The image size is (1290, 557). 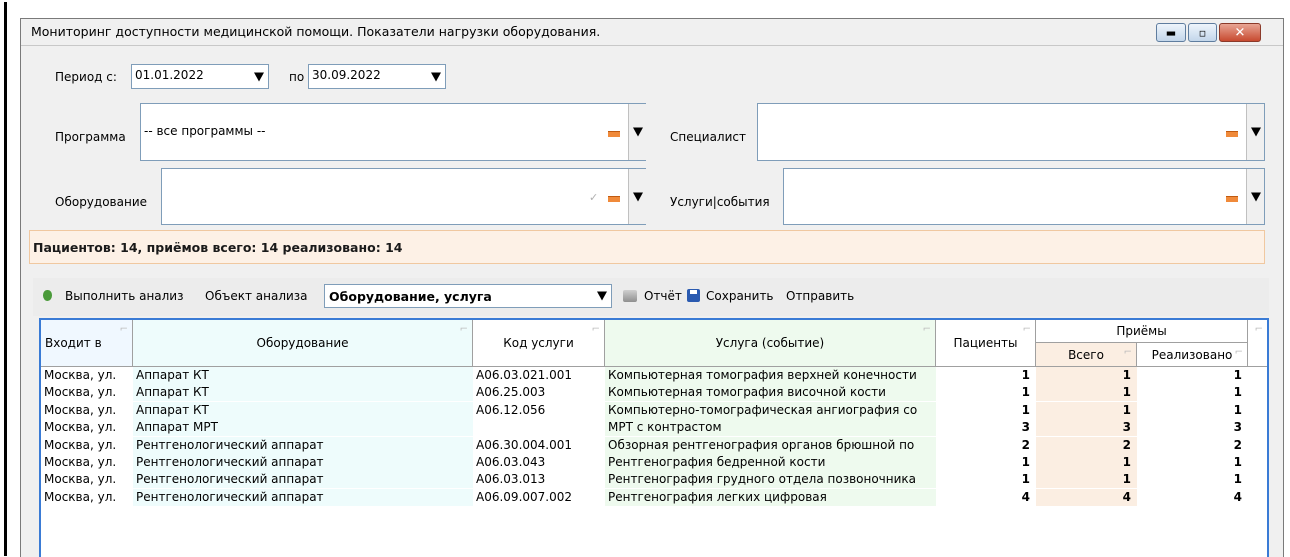 What do you see at coordinates (539, 480) in the screenshot?
I see `cell-code: A06.03.013` at bounding box center [539, 480].